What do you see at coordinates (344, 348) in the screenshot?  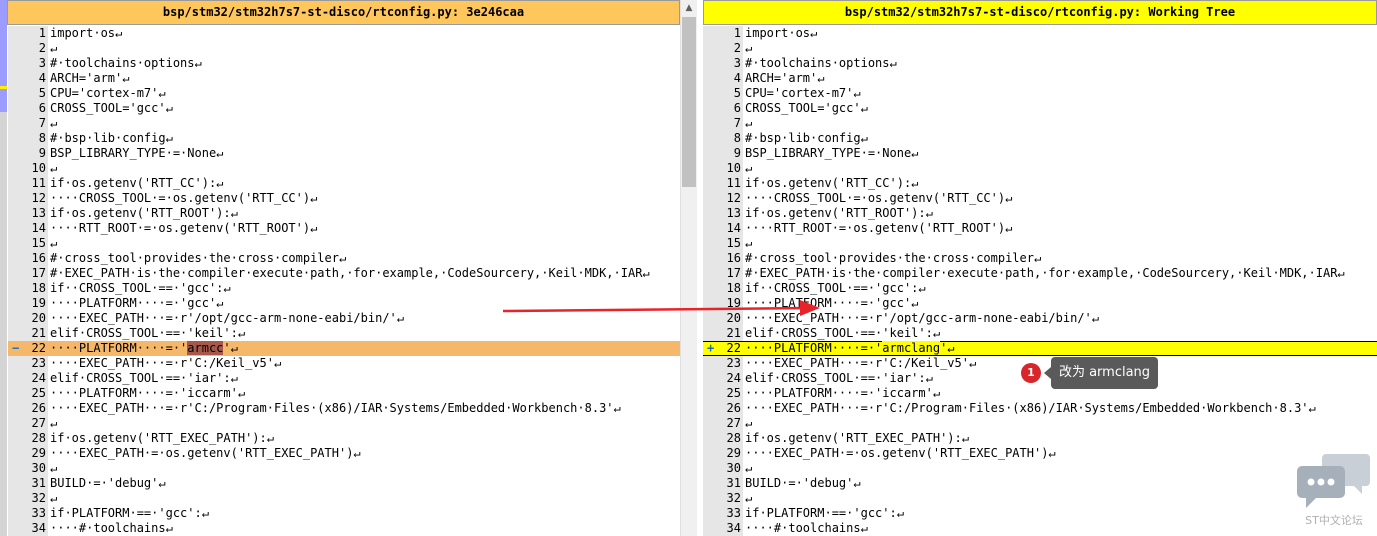 I see `code-line: 22 ····PLATFORM····=·'armcc'↵` at bounding box center [344, 348].